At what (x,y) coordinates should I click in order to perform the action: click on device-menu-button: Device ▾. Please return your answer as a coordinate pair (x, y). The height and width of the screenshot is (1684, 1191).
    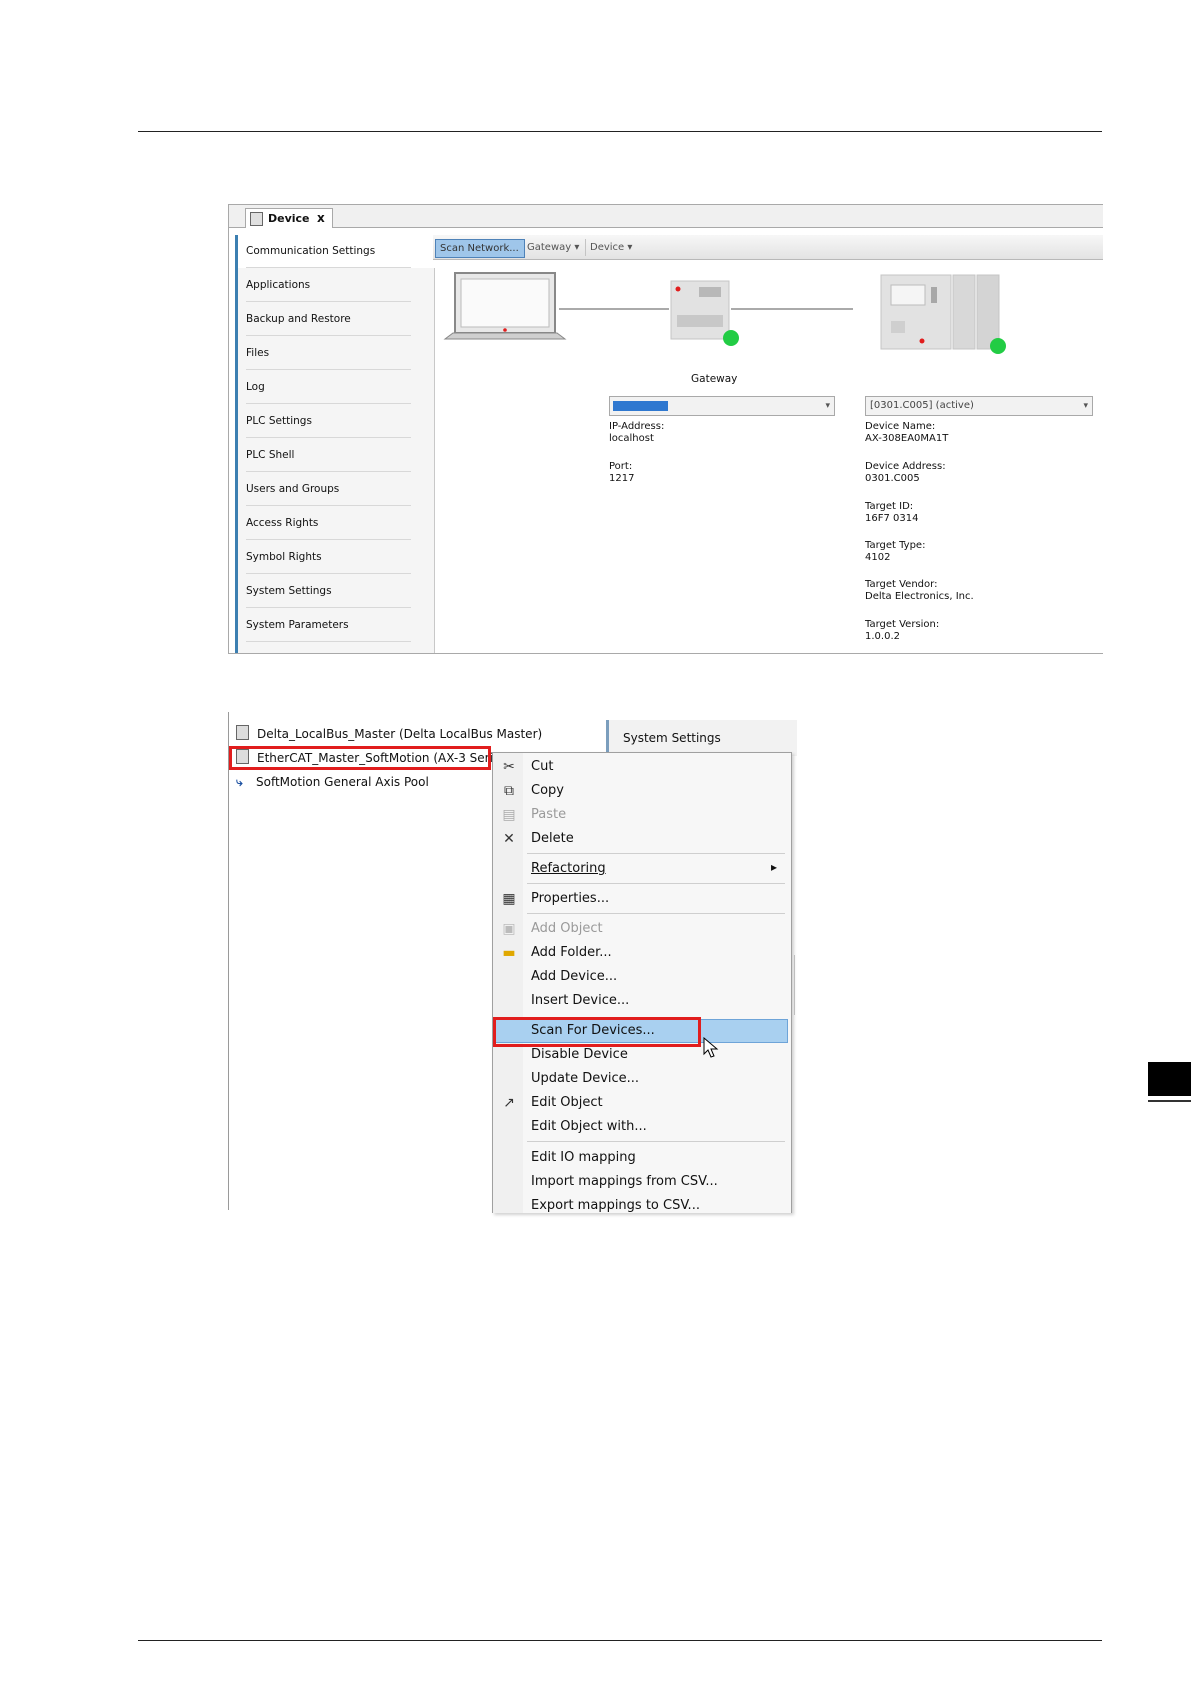
    Looking at the image, I should click on (610, 247).